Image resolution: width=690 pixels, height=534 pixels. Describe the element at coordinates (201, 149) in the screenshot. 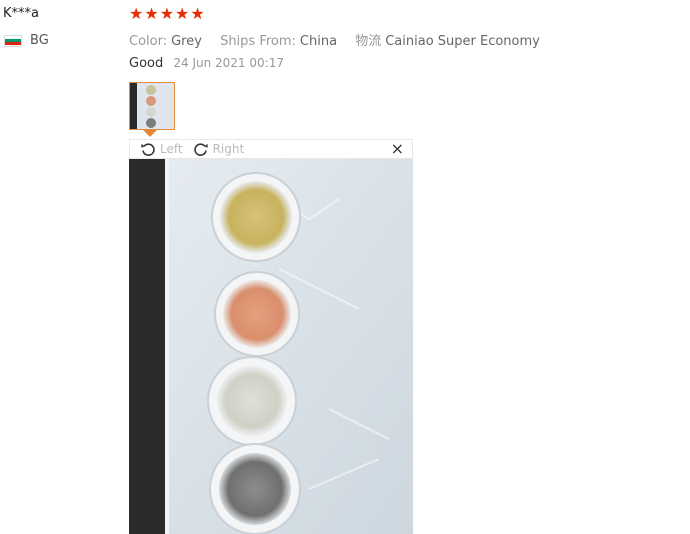

I see `rotate-right-icon` at that location.